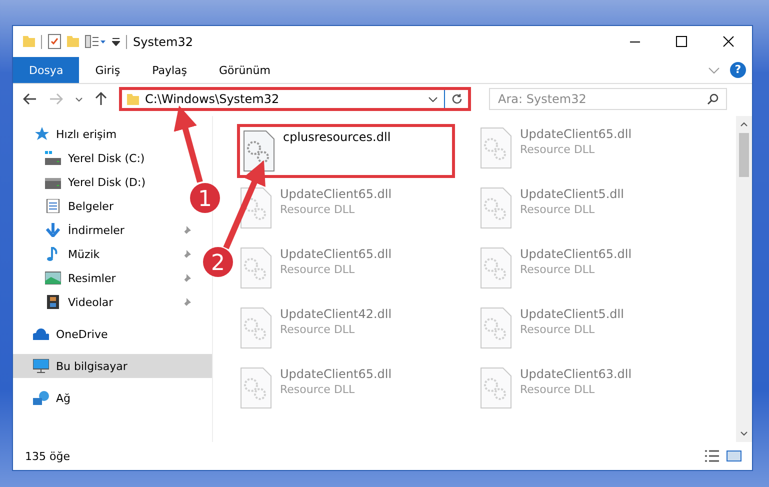 This screenshot has height=487, width=769. I want to click on file-item: UpdateClient42.dll Resource DLL, so click(346, 331).